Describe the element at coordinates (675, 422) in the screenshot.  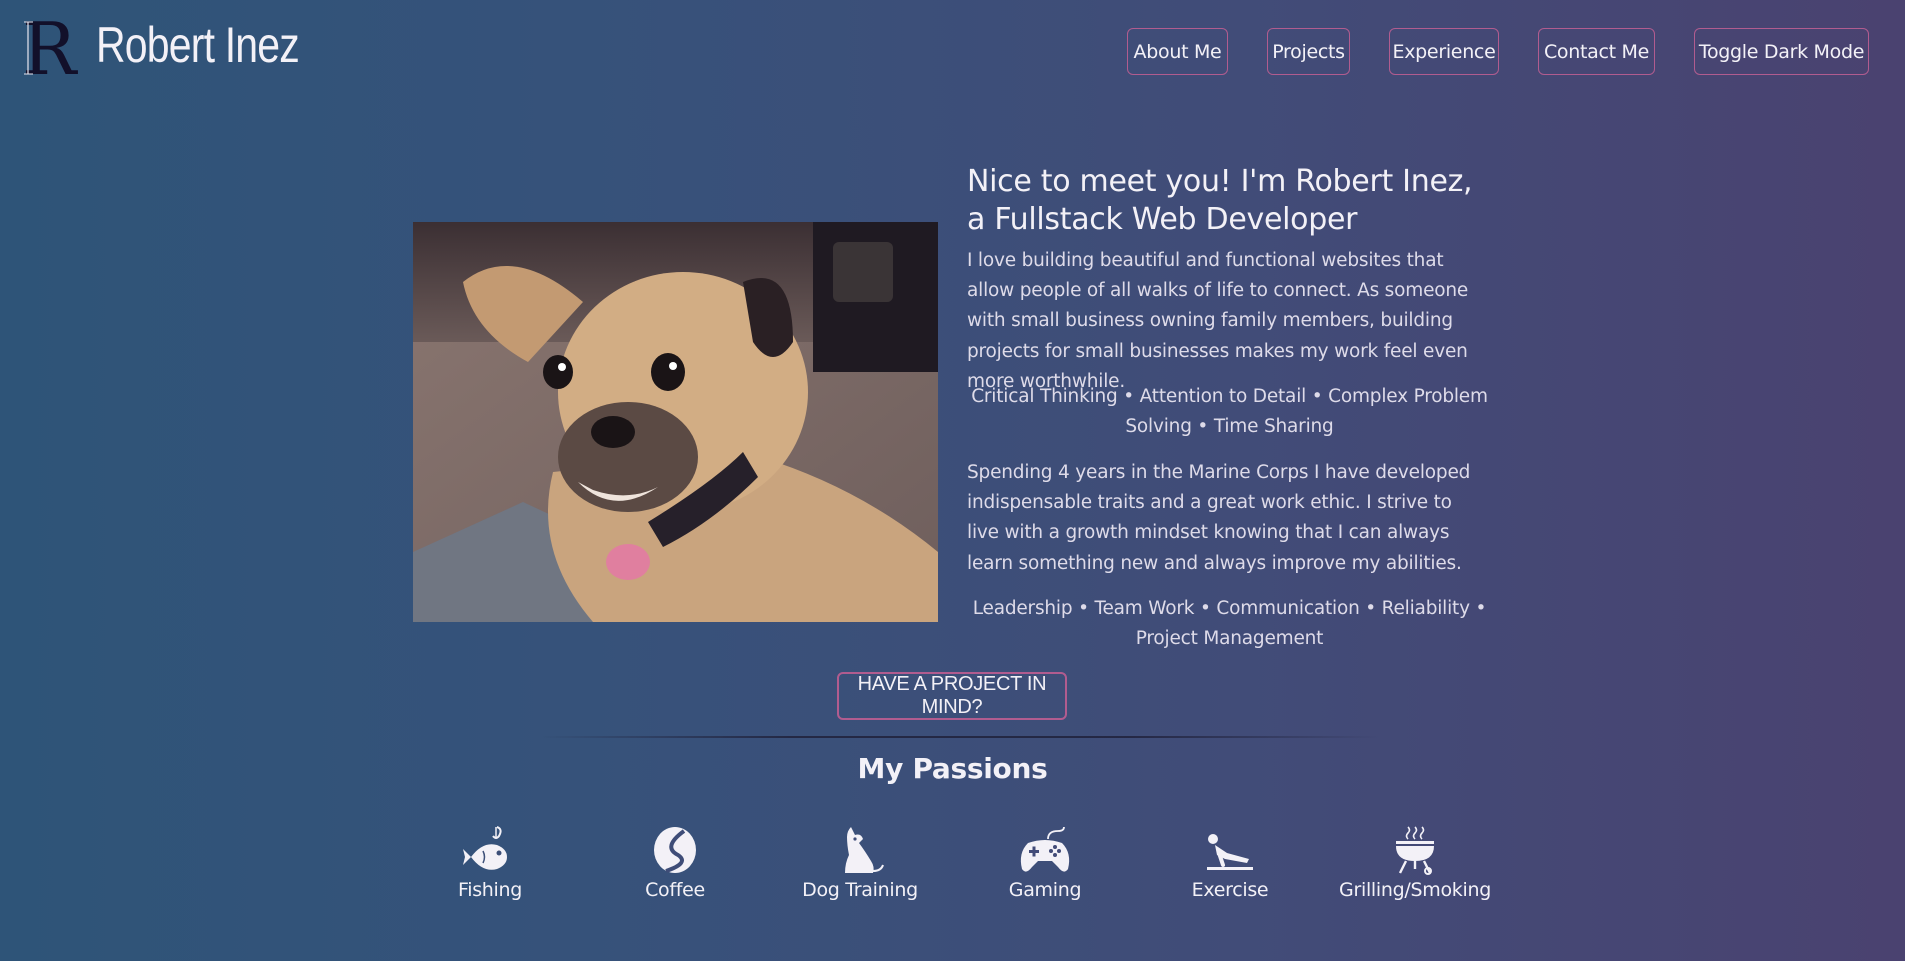
I see `profile-dog-photo` at that location.